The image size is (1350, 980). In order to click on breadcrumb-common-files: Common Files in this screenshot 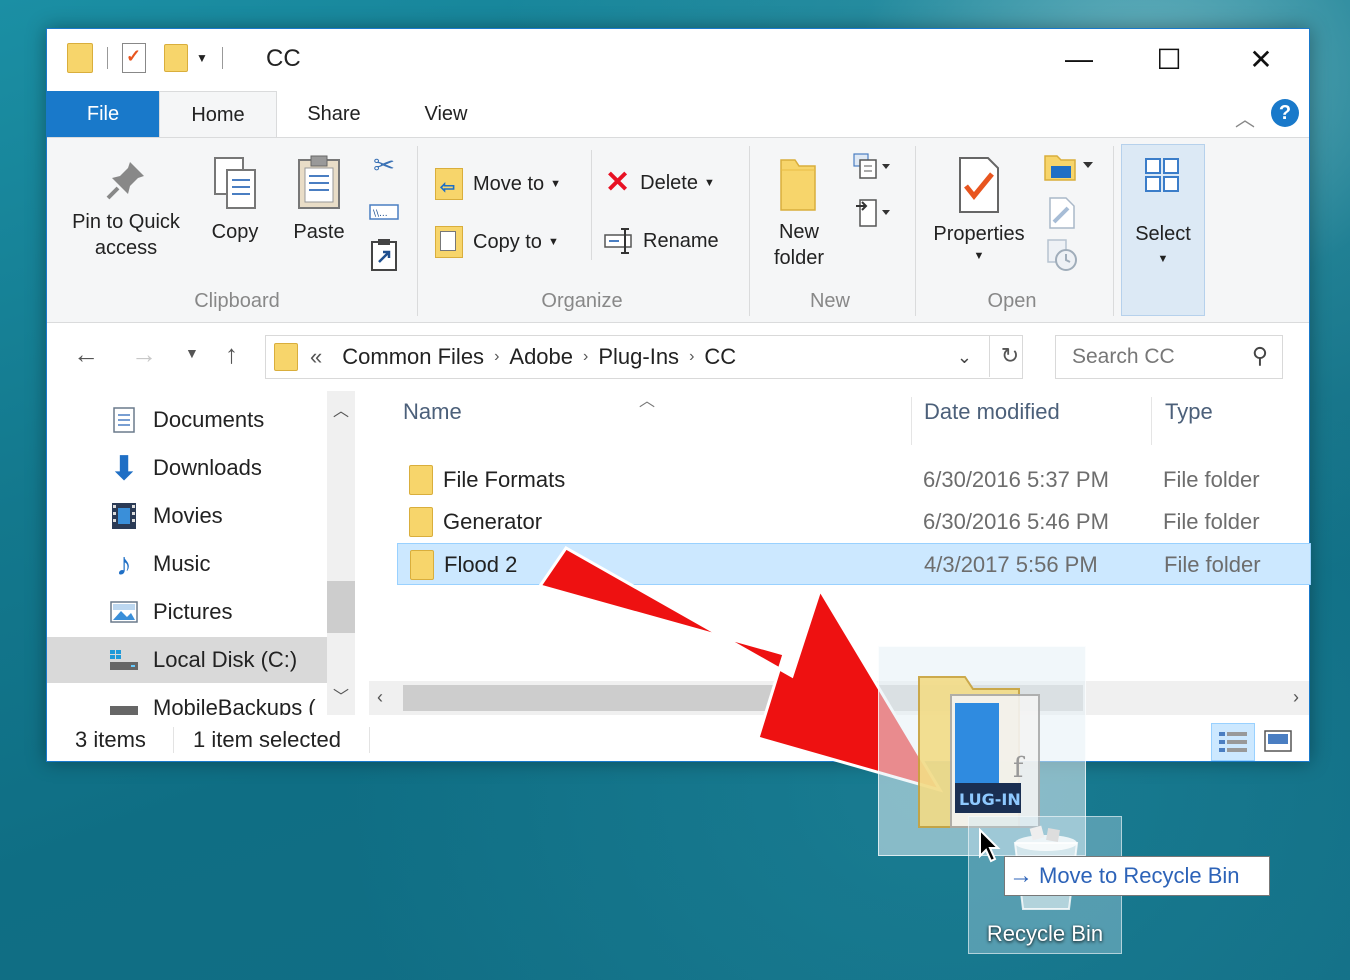, I will do `click(413, 357)`.